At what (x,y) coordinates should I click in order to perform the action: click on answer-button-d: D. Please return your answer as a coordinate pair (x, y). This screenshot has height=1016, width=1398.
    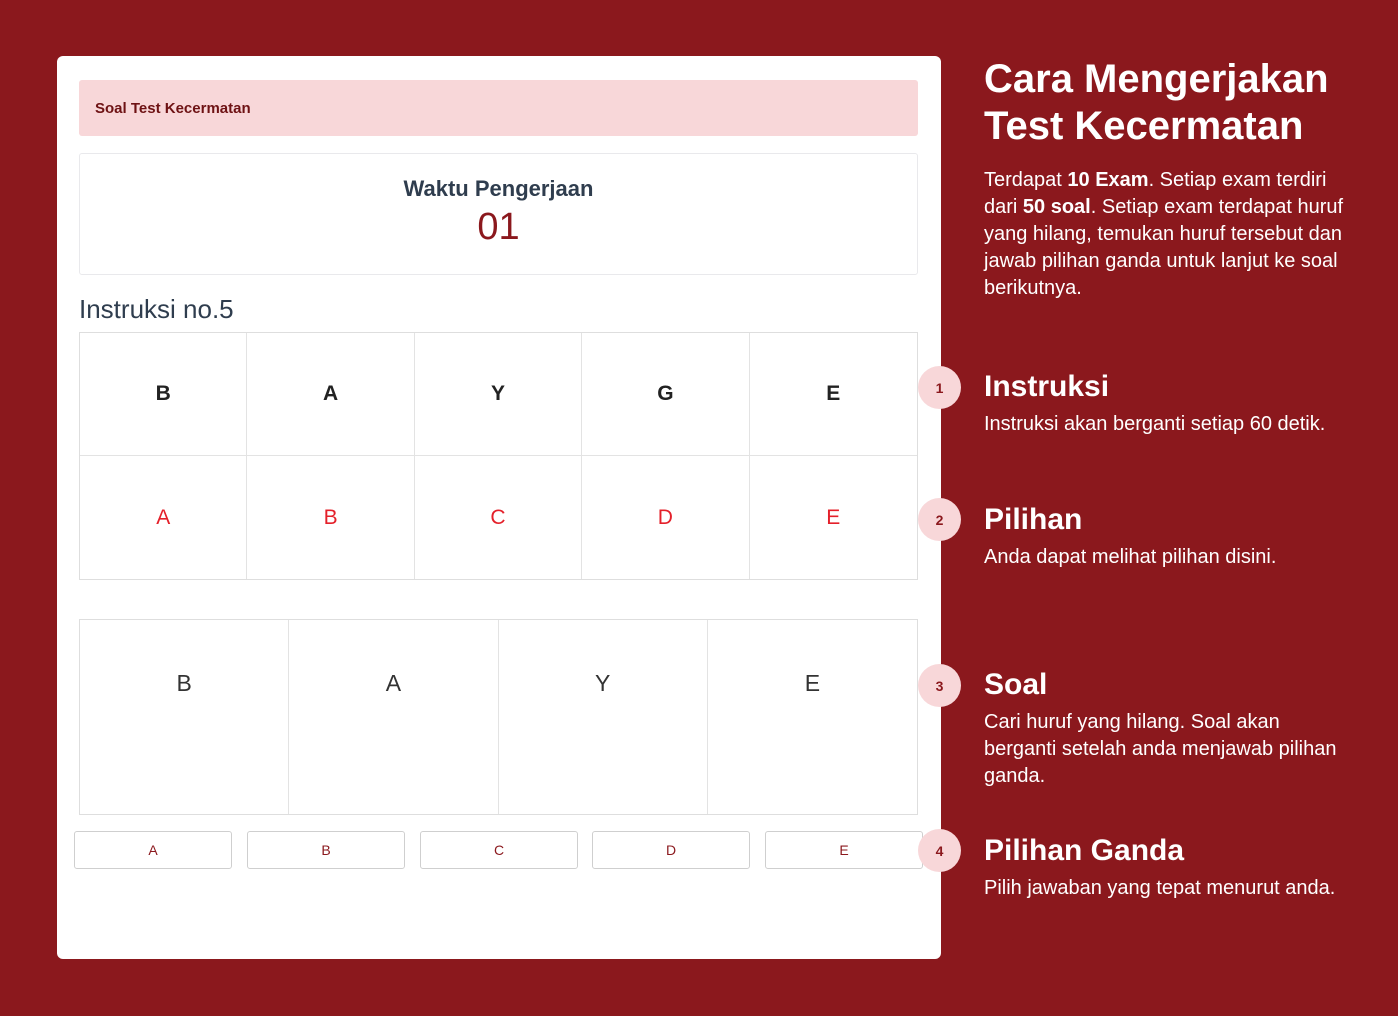
    Looking at the image, I should click on (671, 850).